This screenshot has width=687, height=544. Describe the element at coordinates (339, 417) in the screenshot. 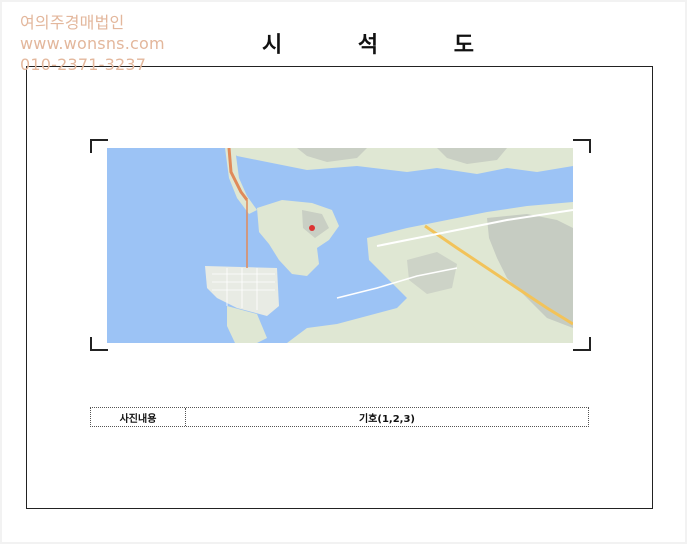

I see `photo-caption-table: 사진내용 기호(1,2,3)` at that location.